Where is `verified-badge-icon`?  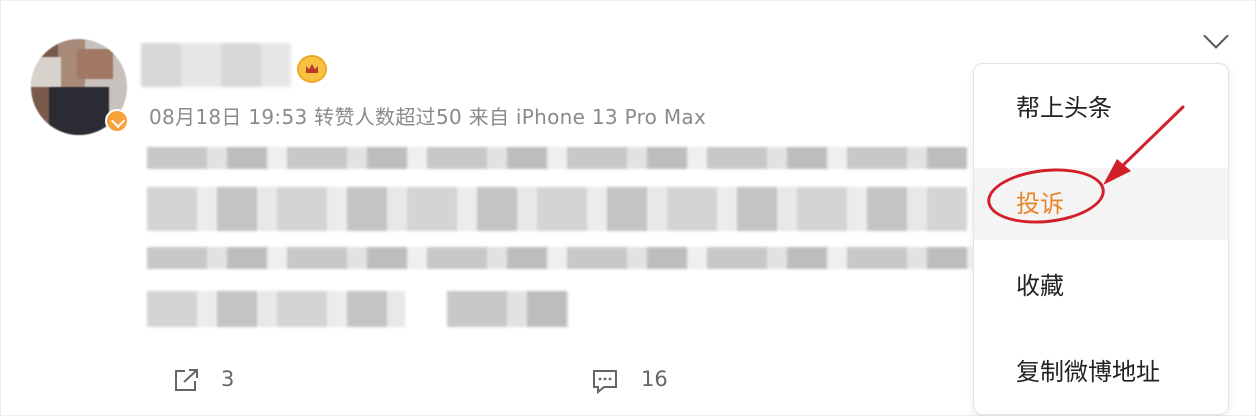
verified-badge-icon is located at coordinates (117, 121).